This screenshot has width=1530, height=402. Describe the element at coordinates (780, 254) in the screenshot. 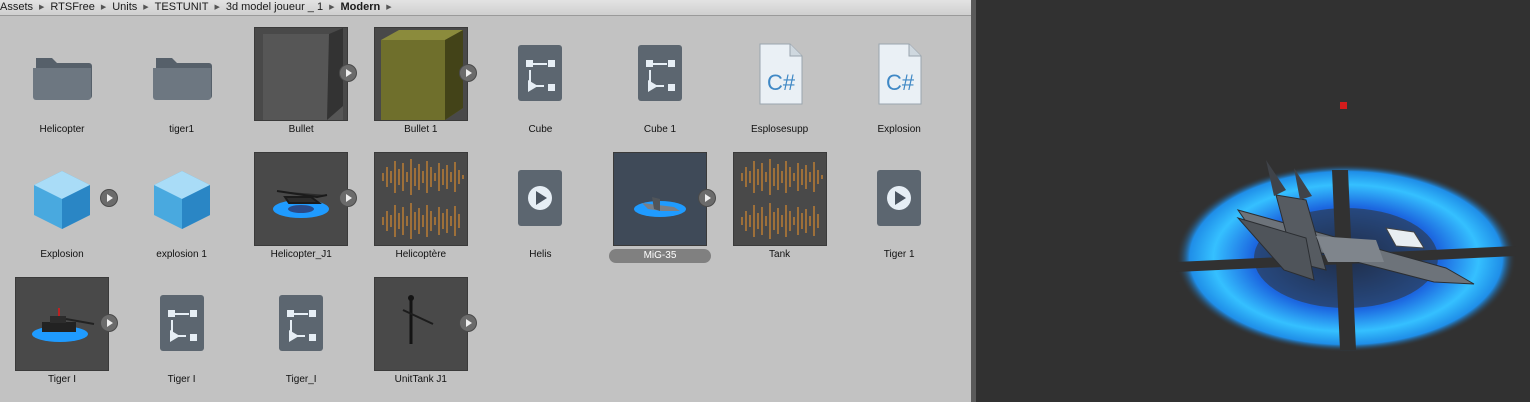

I see `asset-label: Tank` at that location.